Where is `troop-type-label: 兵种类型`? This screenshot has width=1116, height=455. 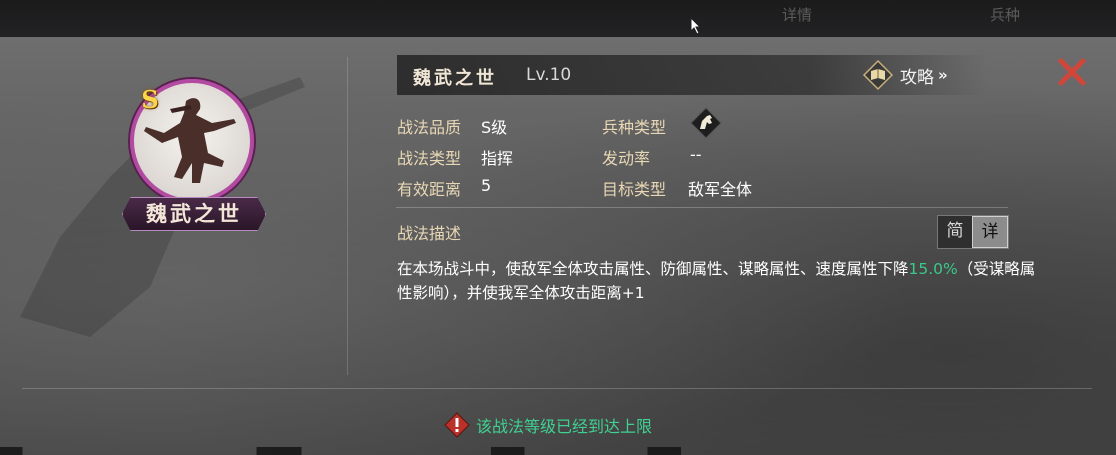 troop-type-label: 兵种类型 is located at coordinates (634, 127).